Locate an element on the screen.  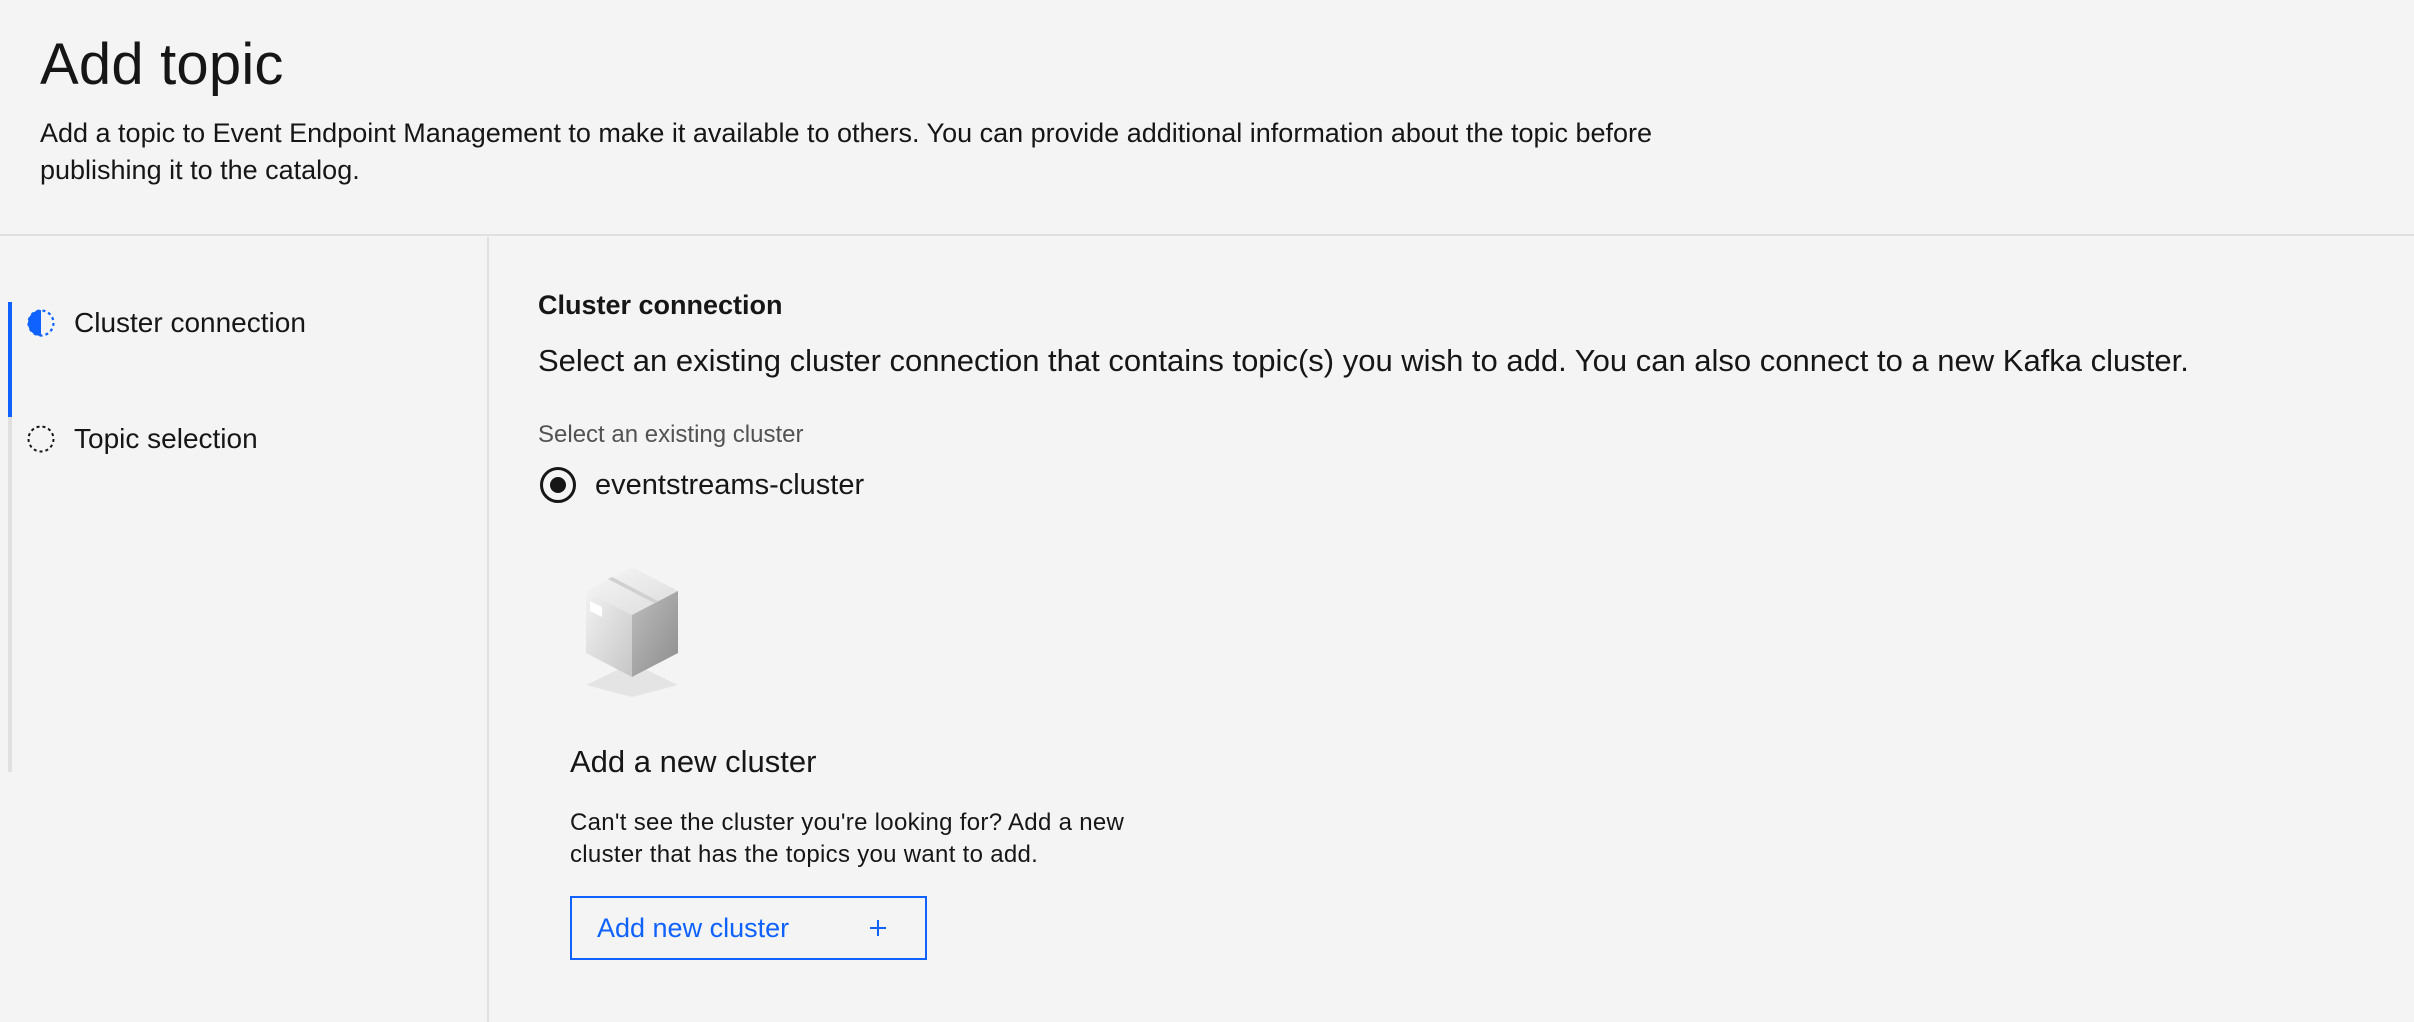
half-filled-circle-icon is located at coordinates (41, 323).